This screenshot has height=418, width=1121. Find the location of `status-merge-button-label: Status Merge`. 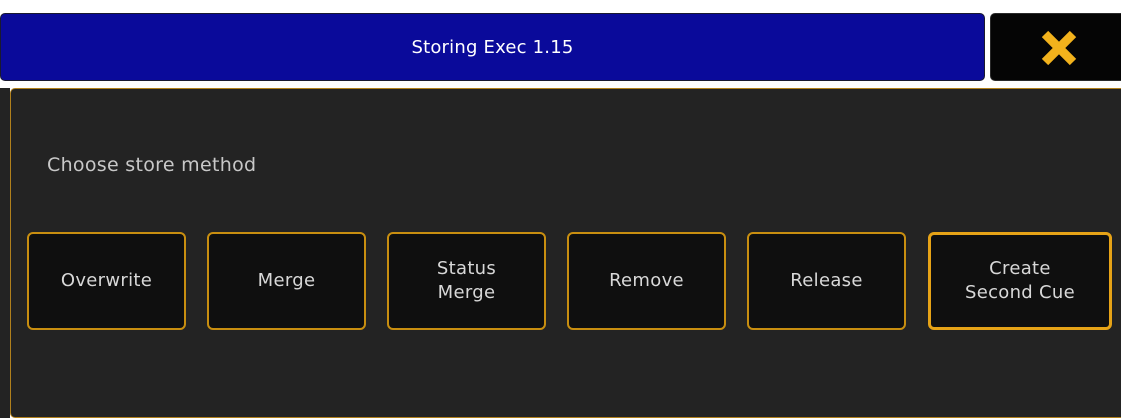

status-merge-button-label: Status Merge is located at coordinates (466, 280).